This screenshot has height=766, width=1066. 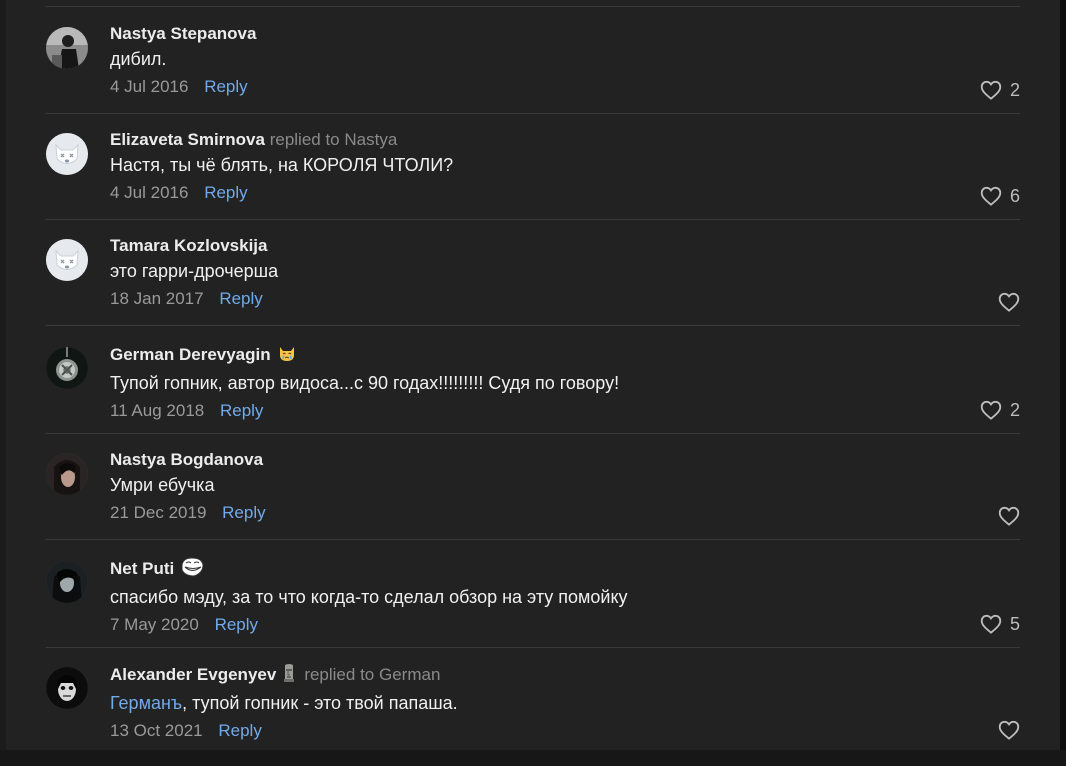 I want to click on comment-header: Nastya Bogdanova, so click(x=530, y=460).